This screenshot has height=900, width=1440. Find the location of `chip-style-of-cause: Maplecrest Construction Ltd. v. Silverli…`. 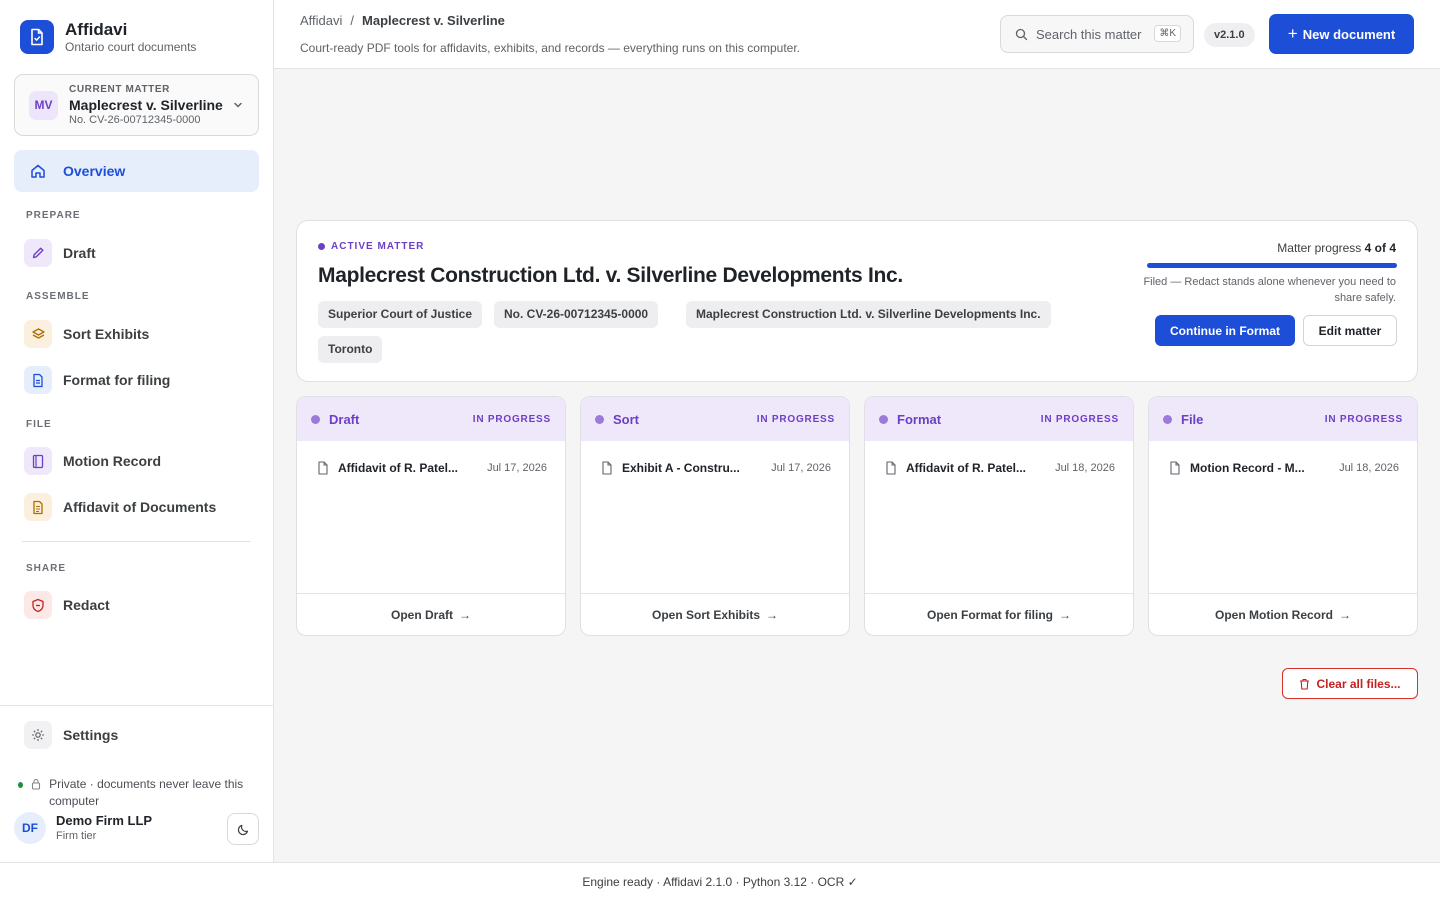

chip-style-of-cause: Maplecrest Construction Ltd. v. Silverli… is located at coordinates (868, 314).